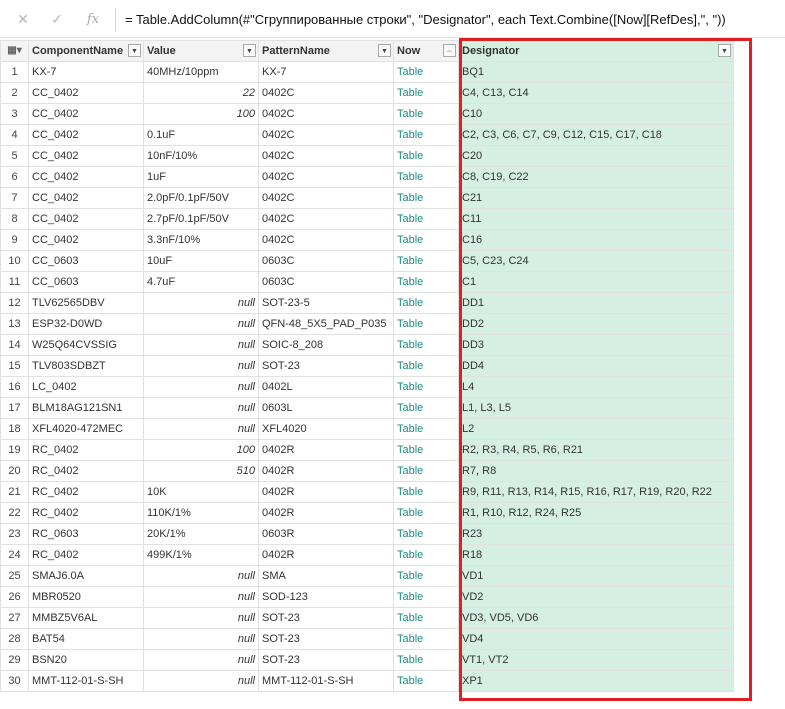 Image resolution: width=785 pixels, height=709 pixels. Describe the element at coordinates (596, 72) in the screenshot. I see `cell-designator: BQ1` at that location.